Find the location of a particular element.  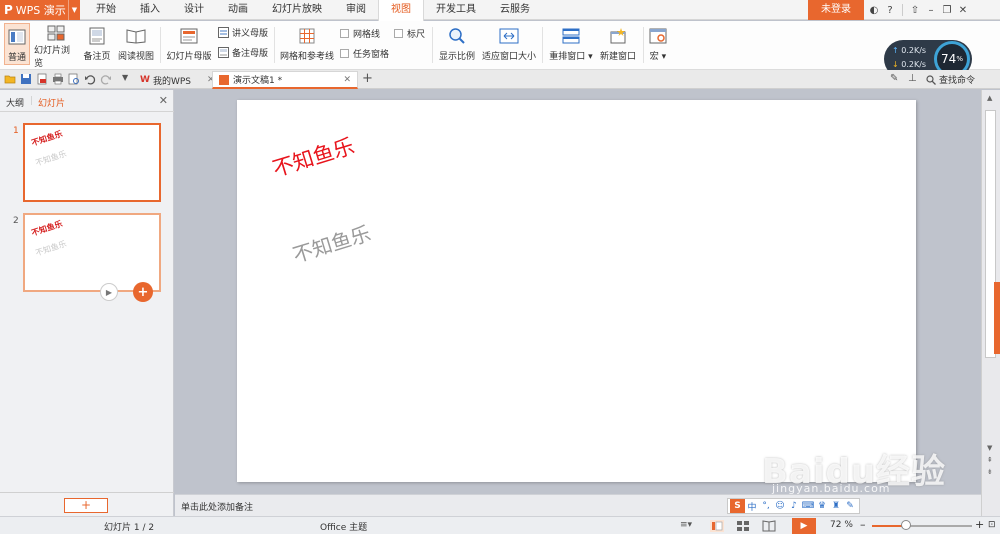

customize-toolbar-icon: ▼ is located at coordinates (128, 79).